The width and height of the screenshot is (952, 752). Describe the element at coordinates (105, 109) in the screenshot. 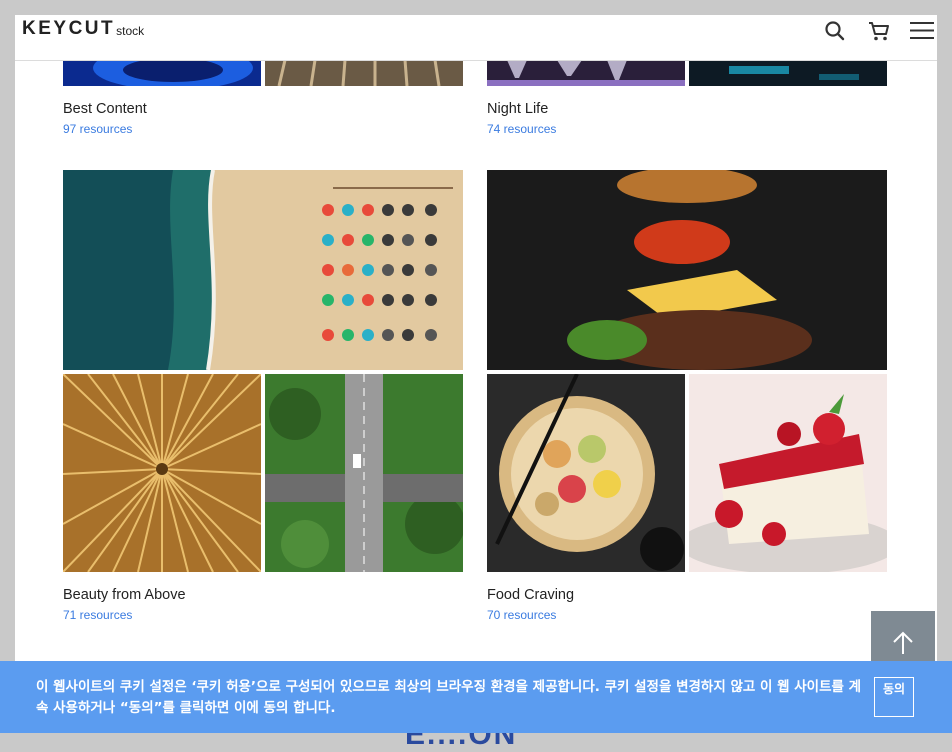

I see `collection-title: Best Content` at that location.